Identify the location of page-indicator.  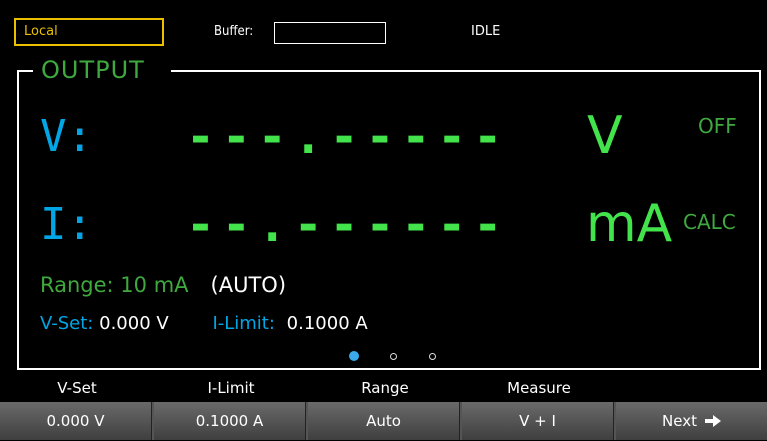
(394, 357).